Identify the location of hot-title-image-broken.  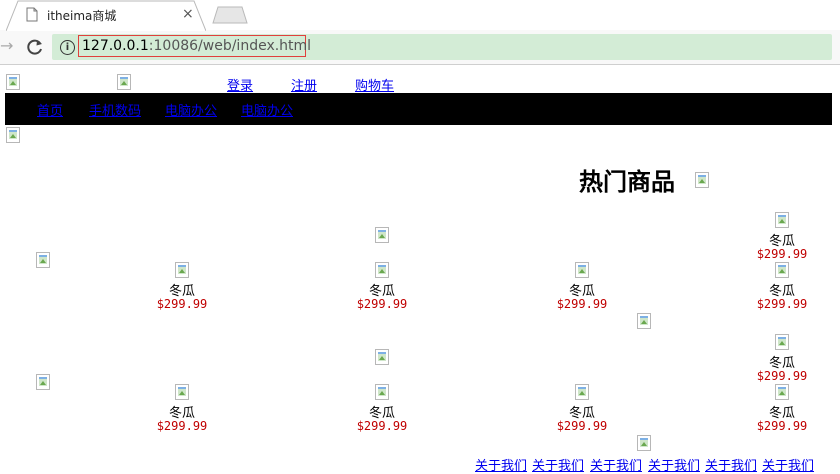
(702, 180).